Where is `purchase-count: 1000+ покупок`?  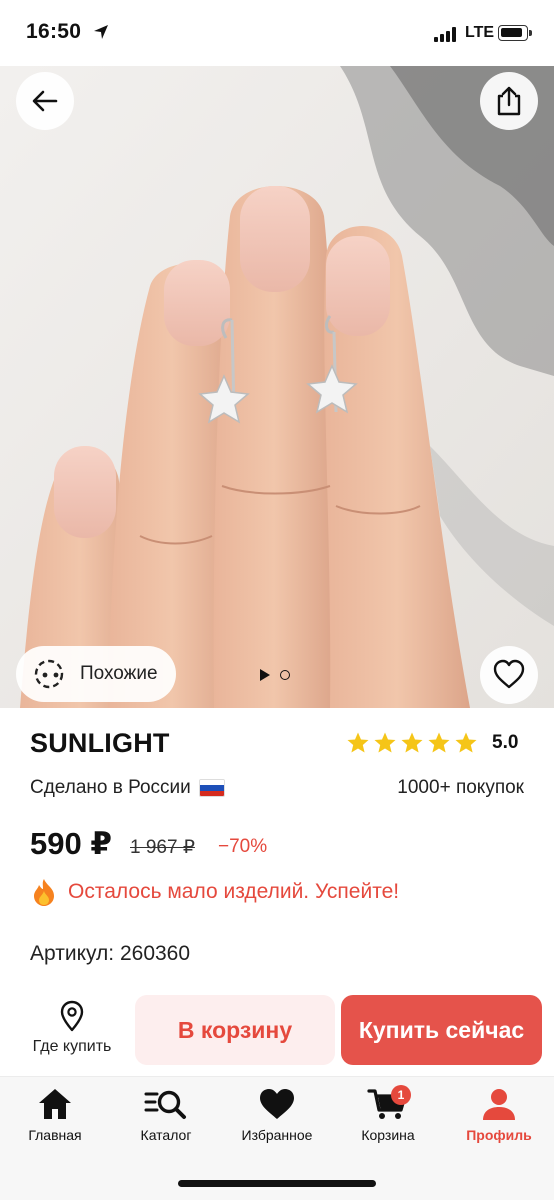 purchase-count: 1000+ покупок is located at coordinates (460, 787).